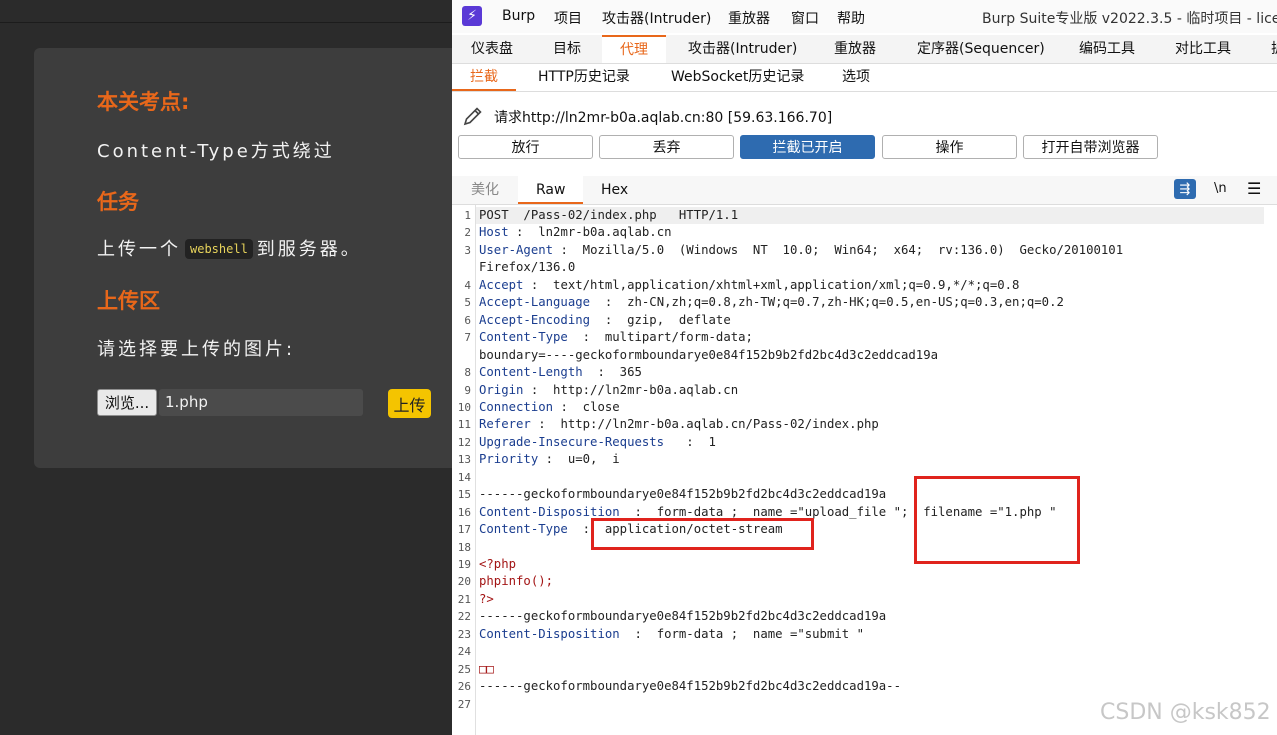  Describe the element at coordinates (749, 18) in the screenshot. I see `menu-repeater: 重放器` at that location.